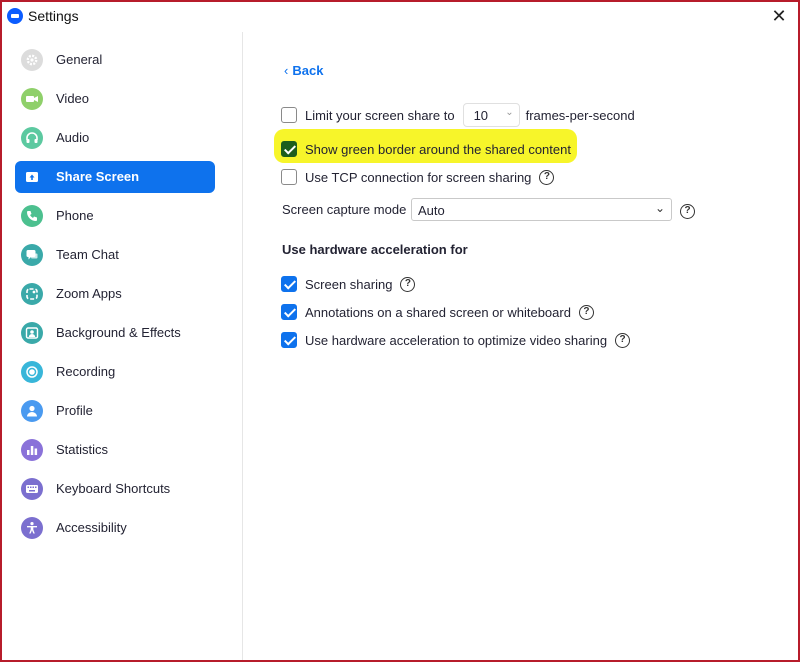  I want to click on sidebar-item-label: Recording, so click(86, 371).